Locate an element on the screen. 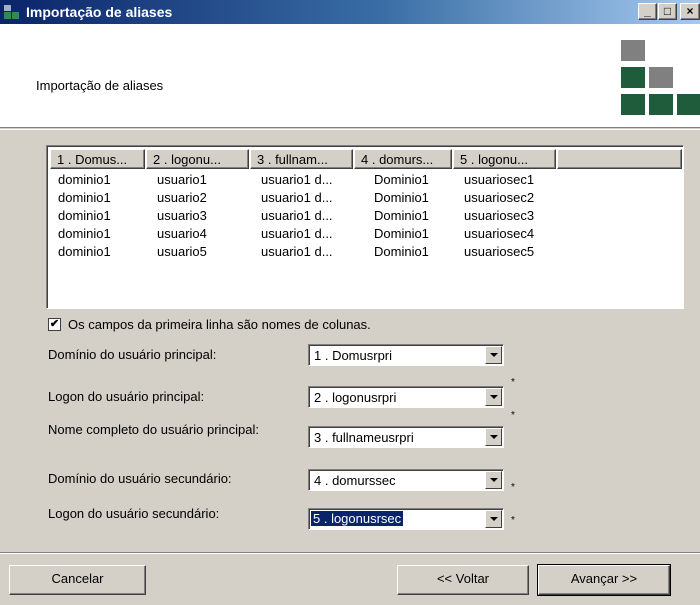 The height and width of the screenshot is (605, 700). close-icon: × is located at coordinates (690, 11).